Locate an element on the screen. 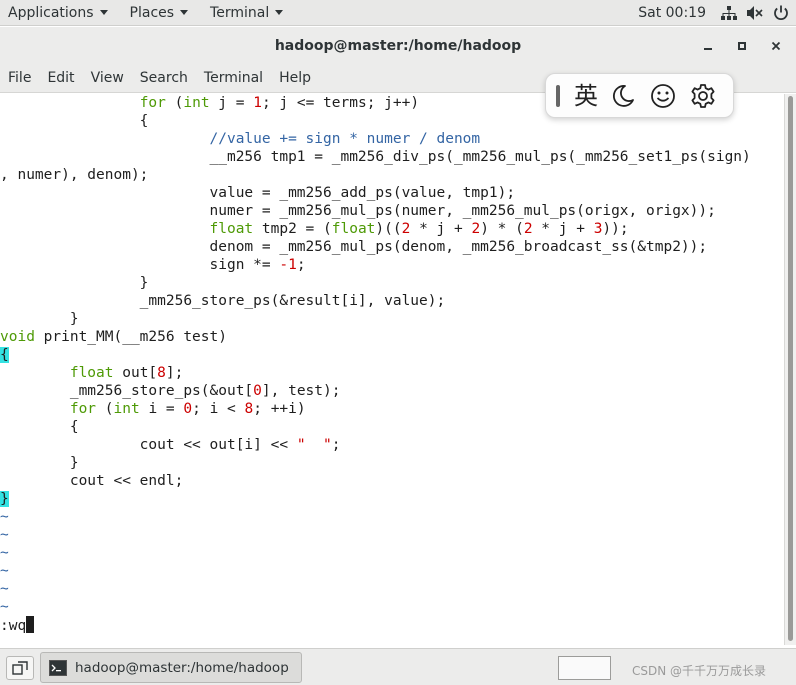  volume-icon is located at coordinates (755, 13).